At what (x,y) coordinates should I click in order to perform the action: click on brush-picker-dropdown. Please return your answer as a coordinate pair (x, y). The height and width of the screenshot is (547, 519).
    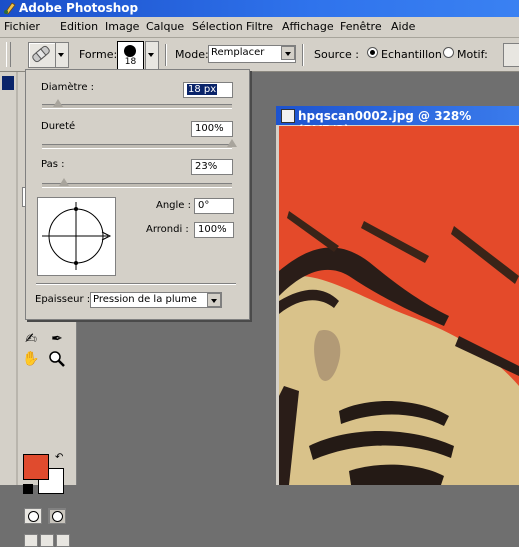
    Looking at the image, I should click on (152, 55).